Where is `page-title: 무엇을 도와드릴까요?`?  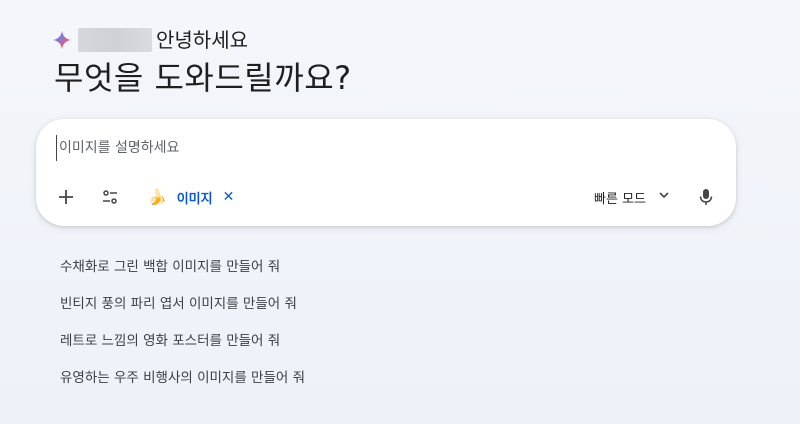
page-title: 무엇을 도와드릴까요? is located at coordinates (203, 78).